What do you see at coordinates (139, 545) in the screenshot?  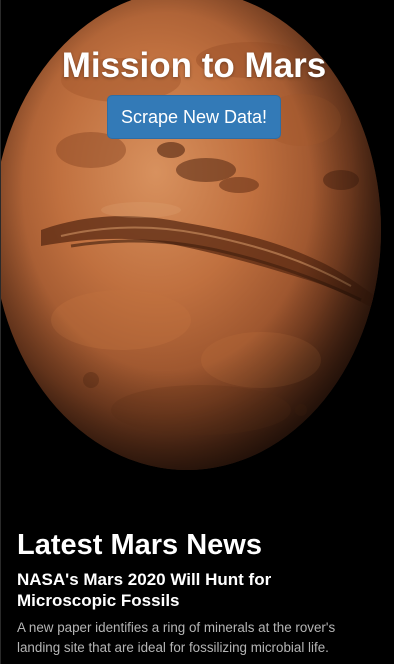 I see `section-heading: Latest Mars News` at bounding box center [139, 545].